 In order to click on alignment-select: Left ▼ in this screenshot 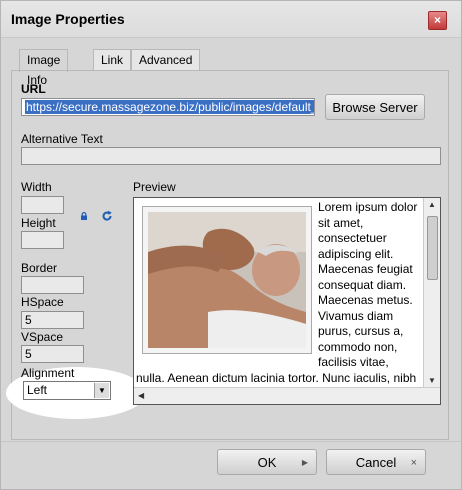, I will do `click(67, 390)`.